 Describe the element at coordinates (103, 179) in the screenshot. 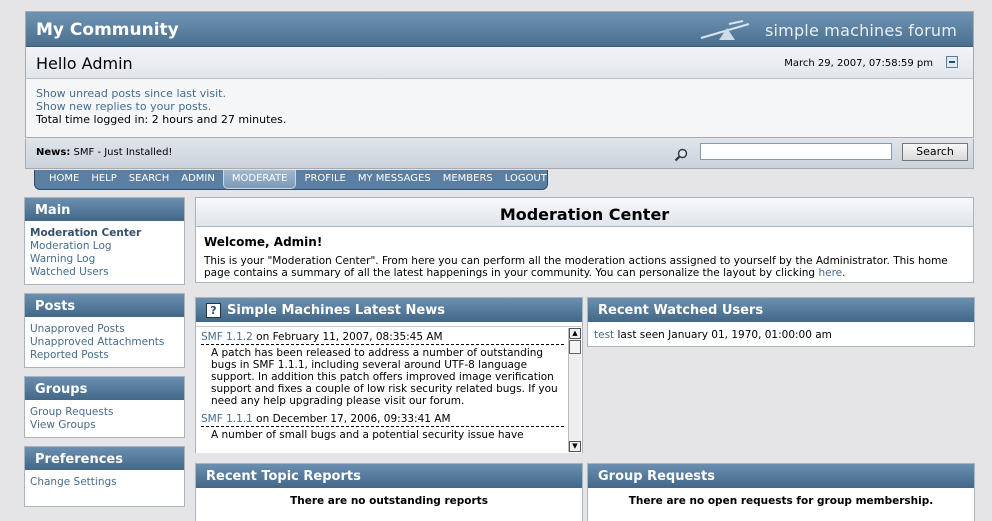

I see `menu-help: HELP` at that location.